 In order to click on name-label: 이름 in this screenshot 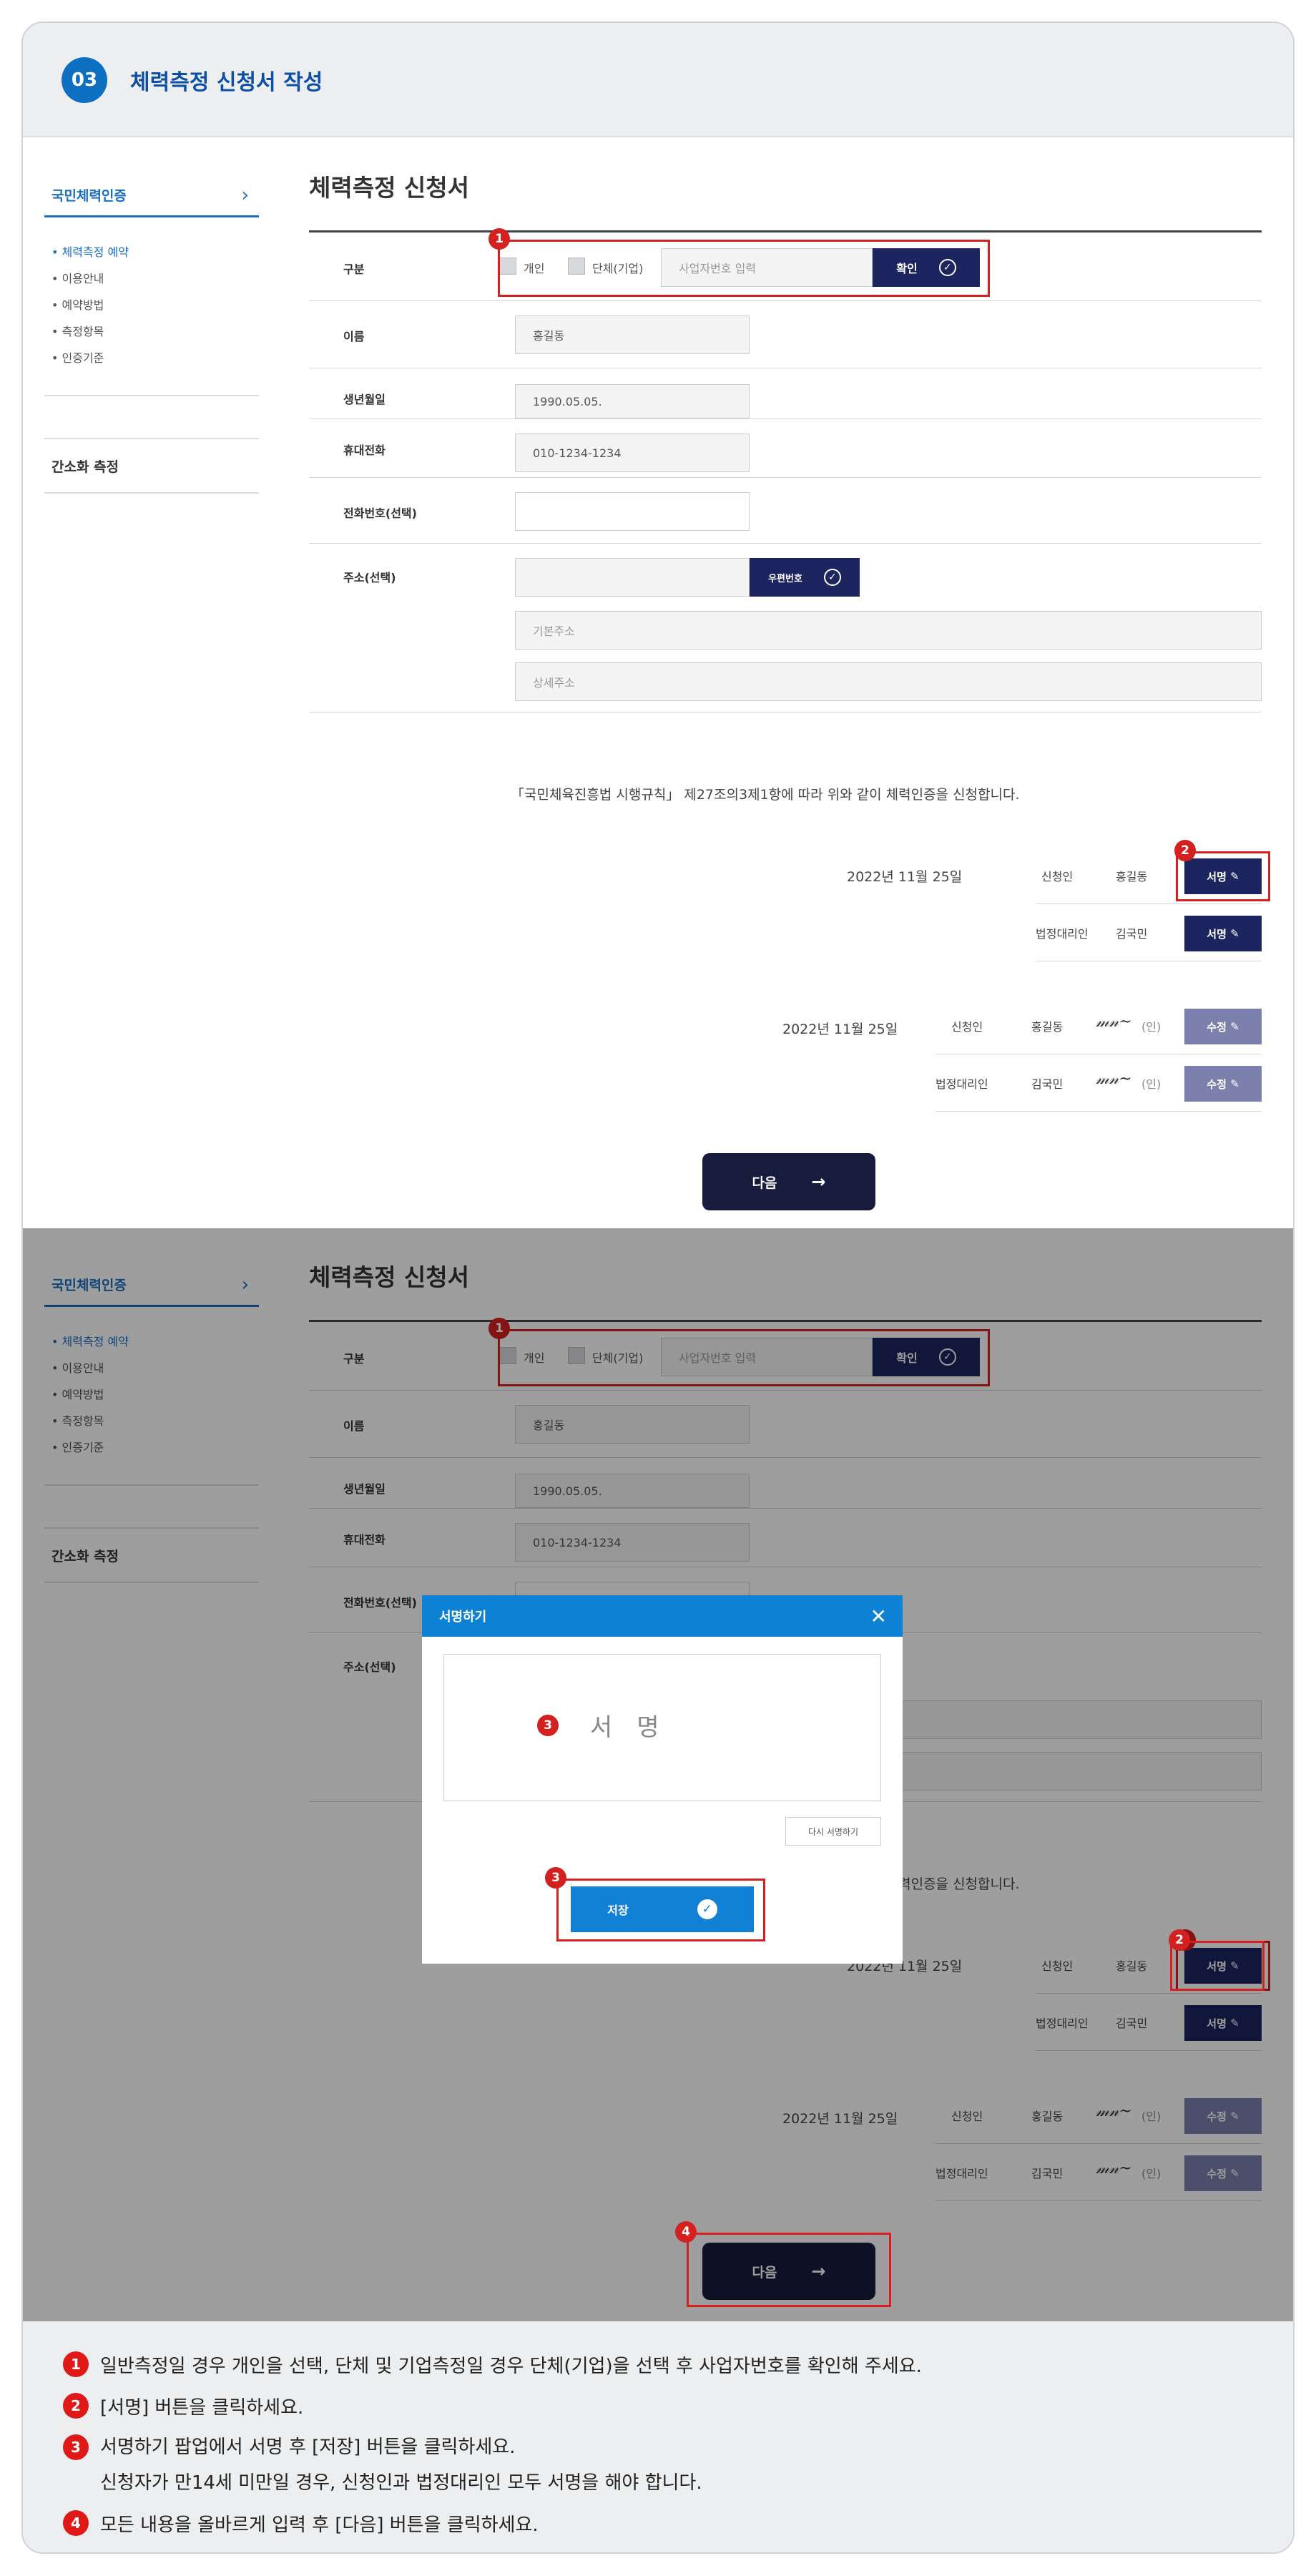, I will do `click(354, 336)`.